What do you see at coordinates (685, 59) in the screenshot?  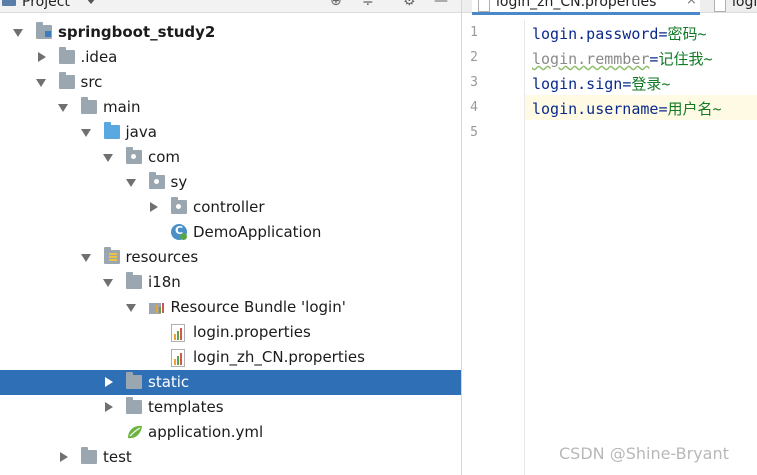 I see `property-value: 记住我~` at bounding box center [685, 59].